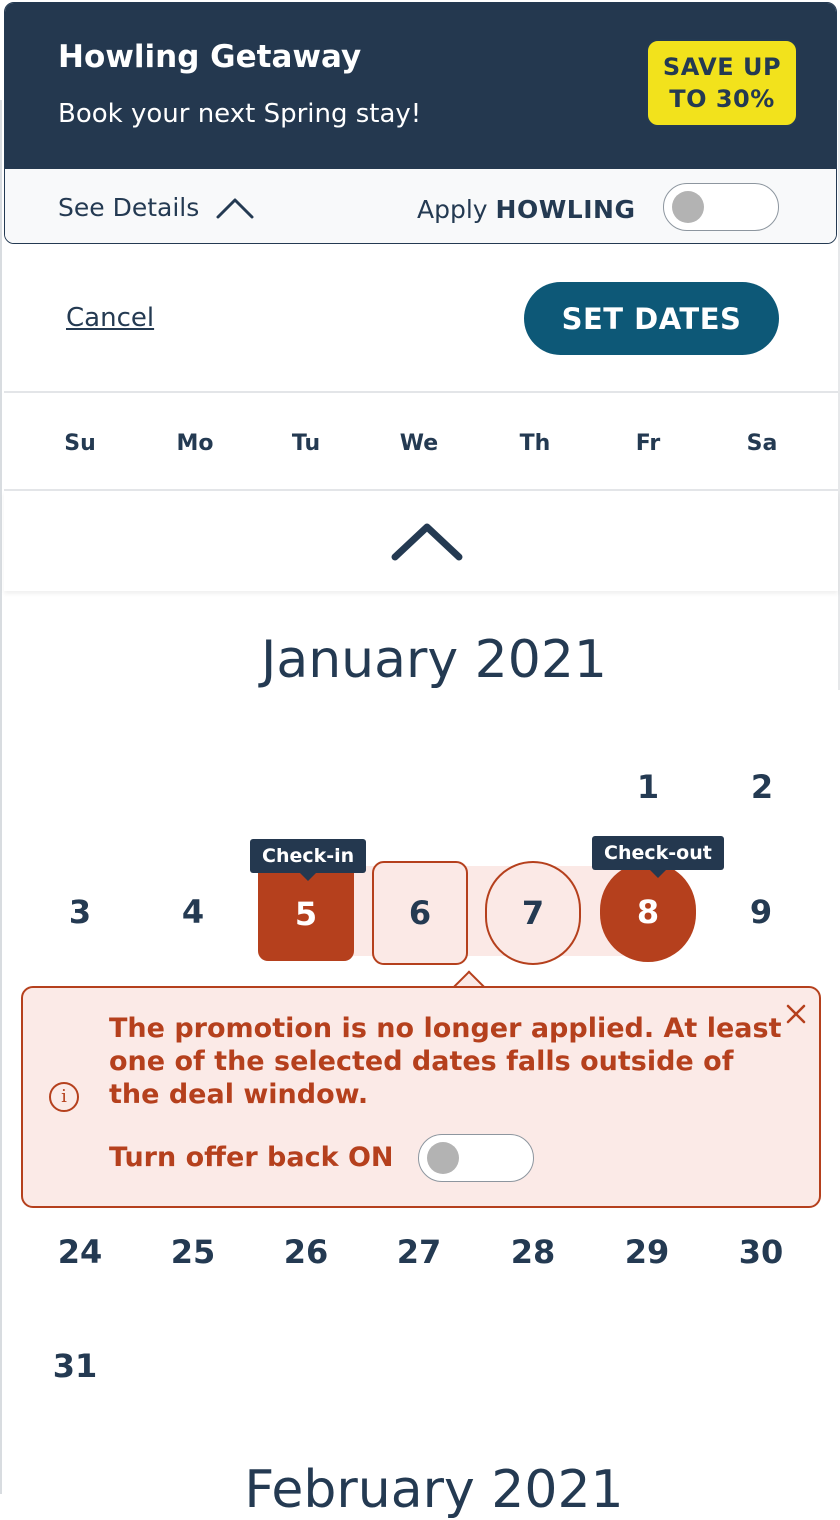 Image resolution: width=840 pixels, height=1520 pixels. What do you see at coordinates (647, 1252) in the screenshot?
I see `calendar-day: 29` at bounding box center [647, 1252].